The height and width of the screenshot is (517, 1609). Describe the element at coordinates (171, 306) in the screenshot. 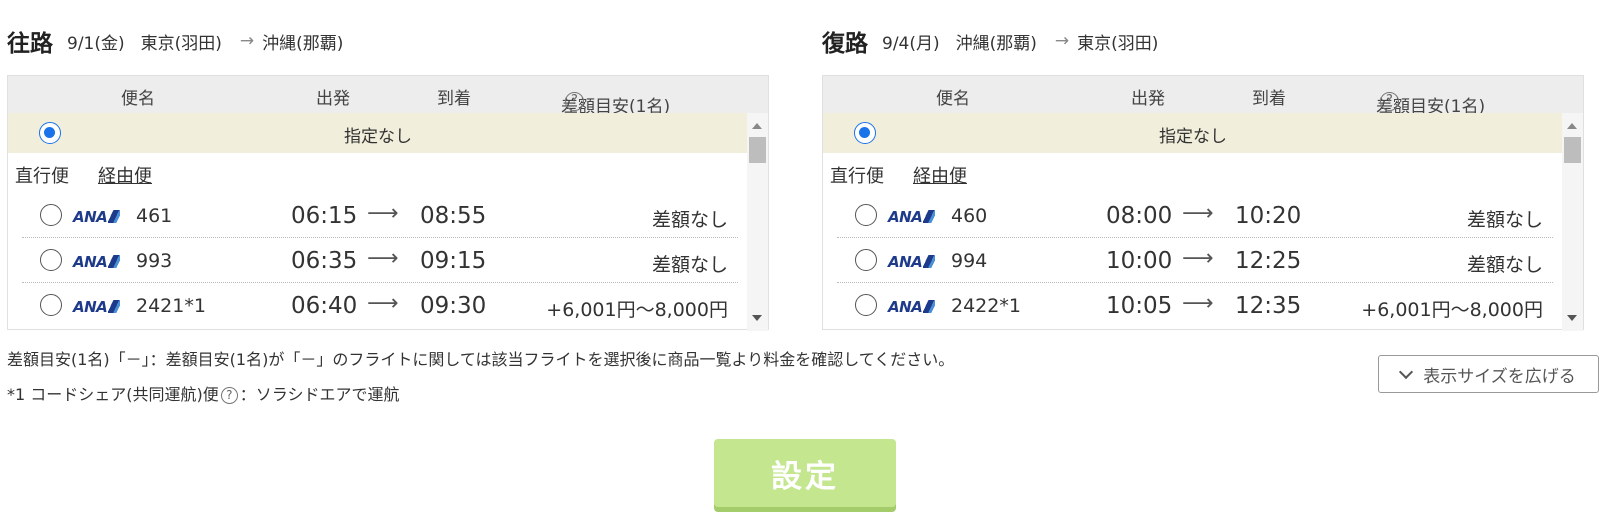

I see `flight-number: 2421*1` at that location.